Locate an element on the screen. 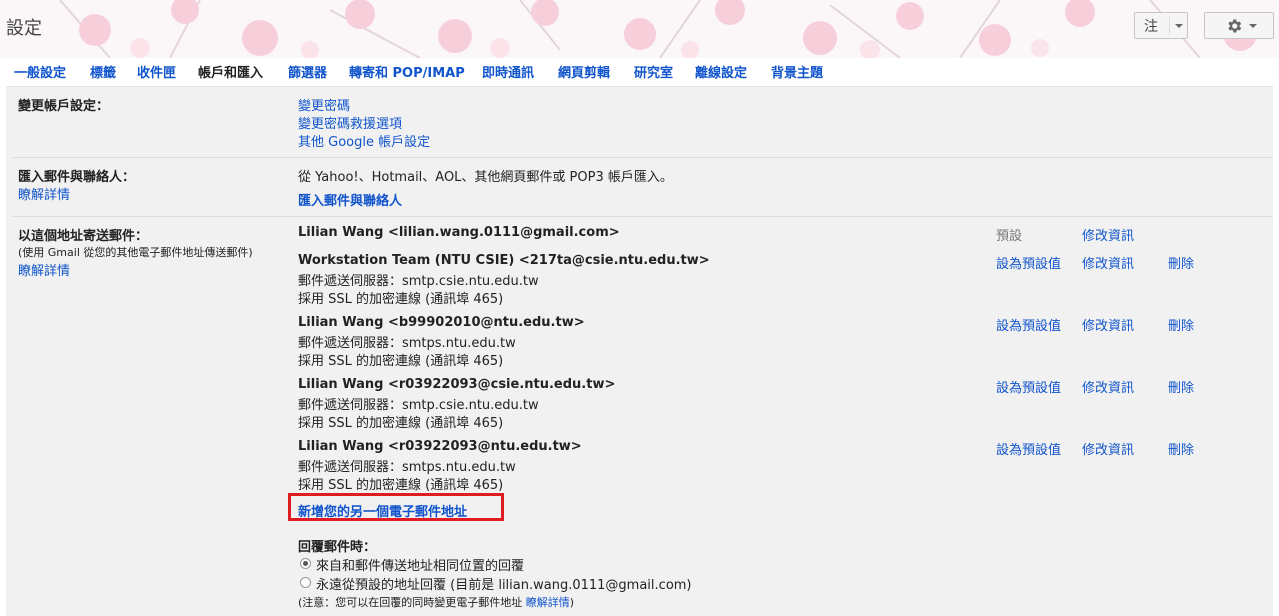 The image size is (1279, 616). tab-filters: 篩選器 is located at coordinates (307, 71).